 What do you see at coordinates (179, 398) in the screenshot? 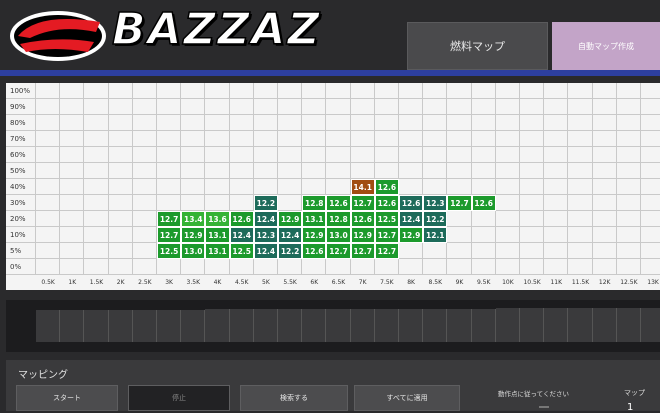
I see `stop-button: 停止` at bounding box center [179, 398].